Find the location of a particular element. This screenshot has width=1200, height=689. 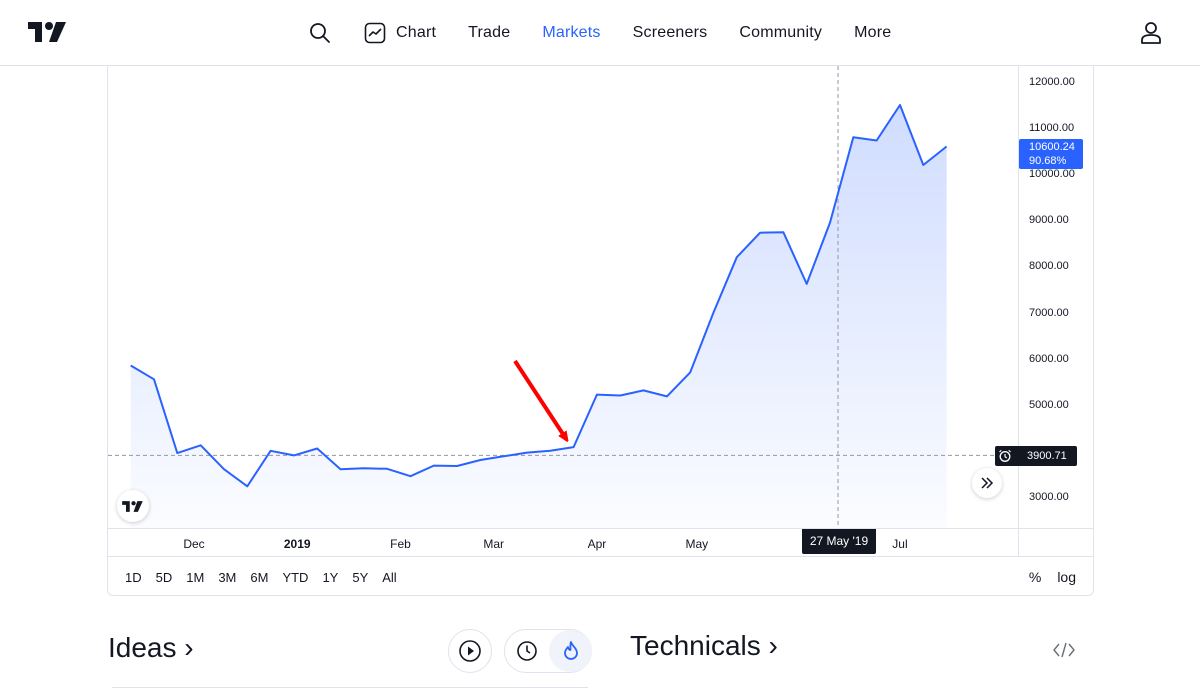

nav-item-screeners: Screeners is located at coordinates (670, 33).